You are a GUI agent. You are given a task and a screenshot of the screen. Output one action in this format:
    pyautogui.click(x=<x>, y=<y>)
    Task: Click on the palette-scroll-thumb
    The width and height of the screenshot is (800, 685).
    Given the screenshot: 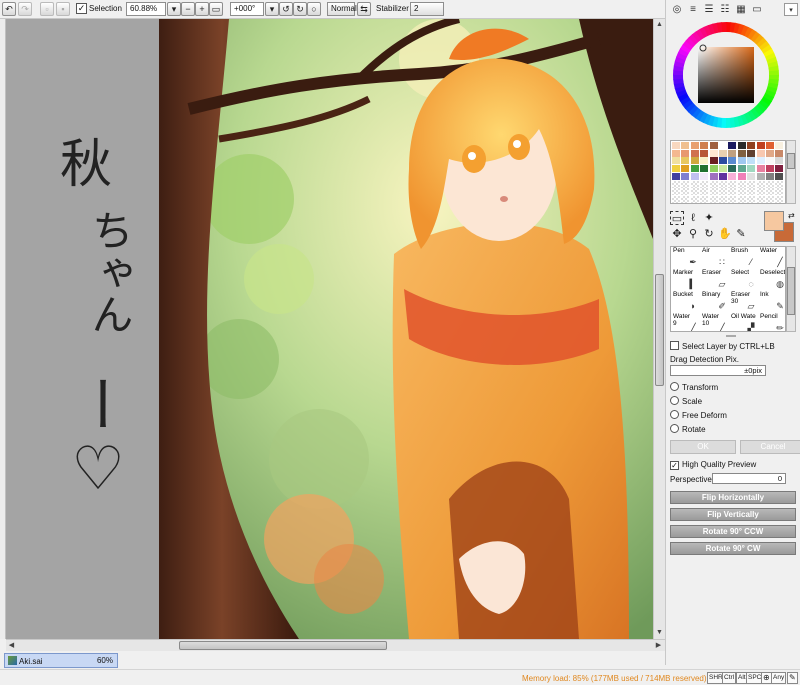 What is the action you would take?
    pyautogui.click(x=791, y=161)
    